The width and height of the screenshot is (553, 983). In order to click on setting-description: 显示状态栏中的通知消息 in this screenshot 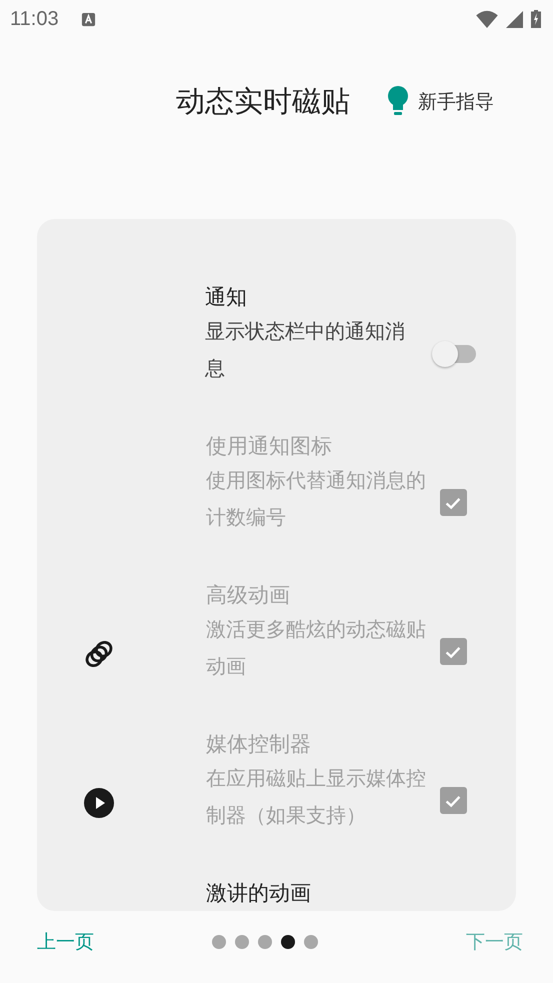, I will do `click(305, 350)`.